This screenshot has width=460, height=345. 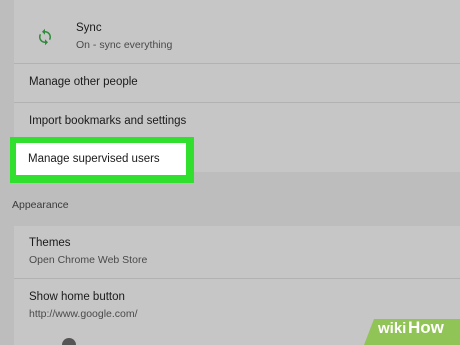 I want to click on radio-button, so click(x=69, y=341).